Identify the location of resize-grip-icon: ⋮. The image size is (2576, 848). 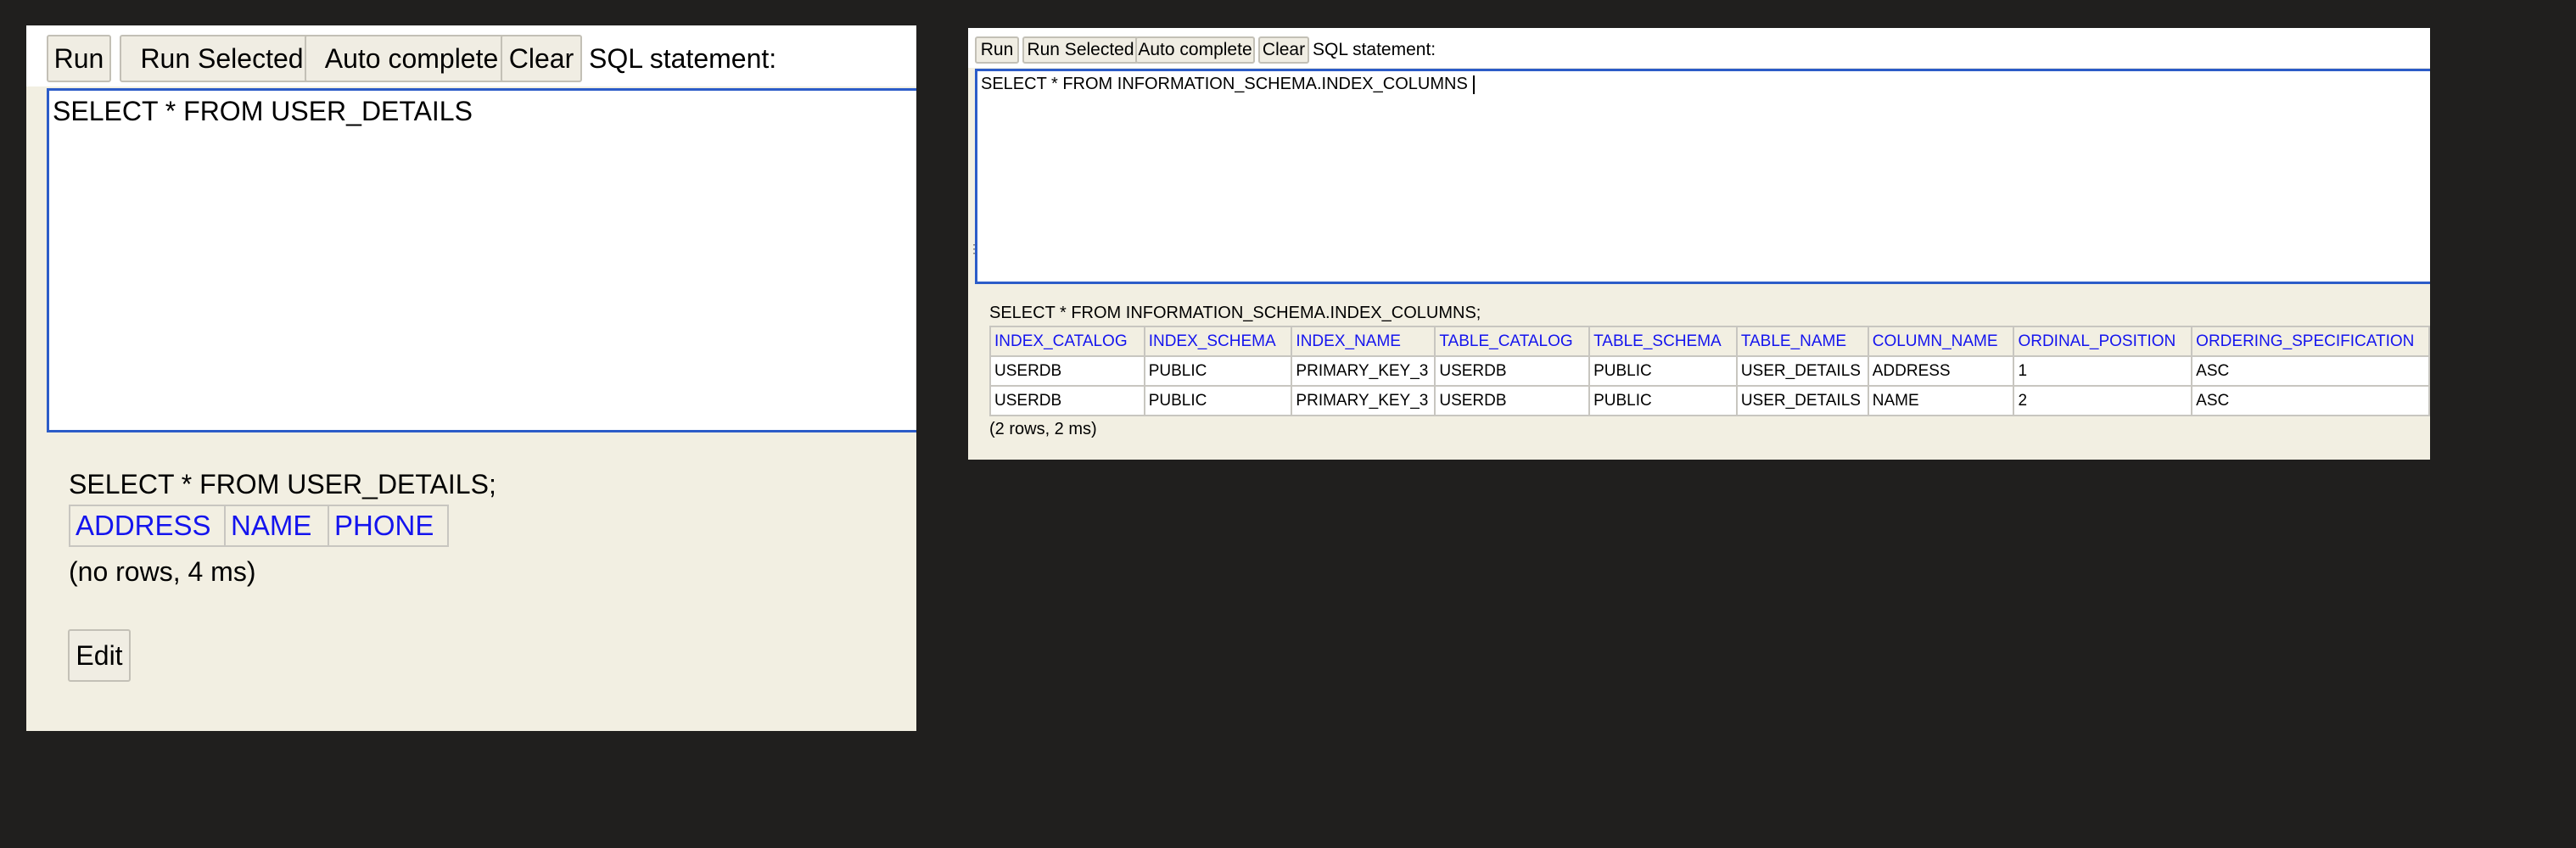
(974, 249).